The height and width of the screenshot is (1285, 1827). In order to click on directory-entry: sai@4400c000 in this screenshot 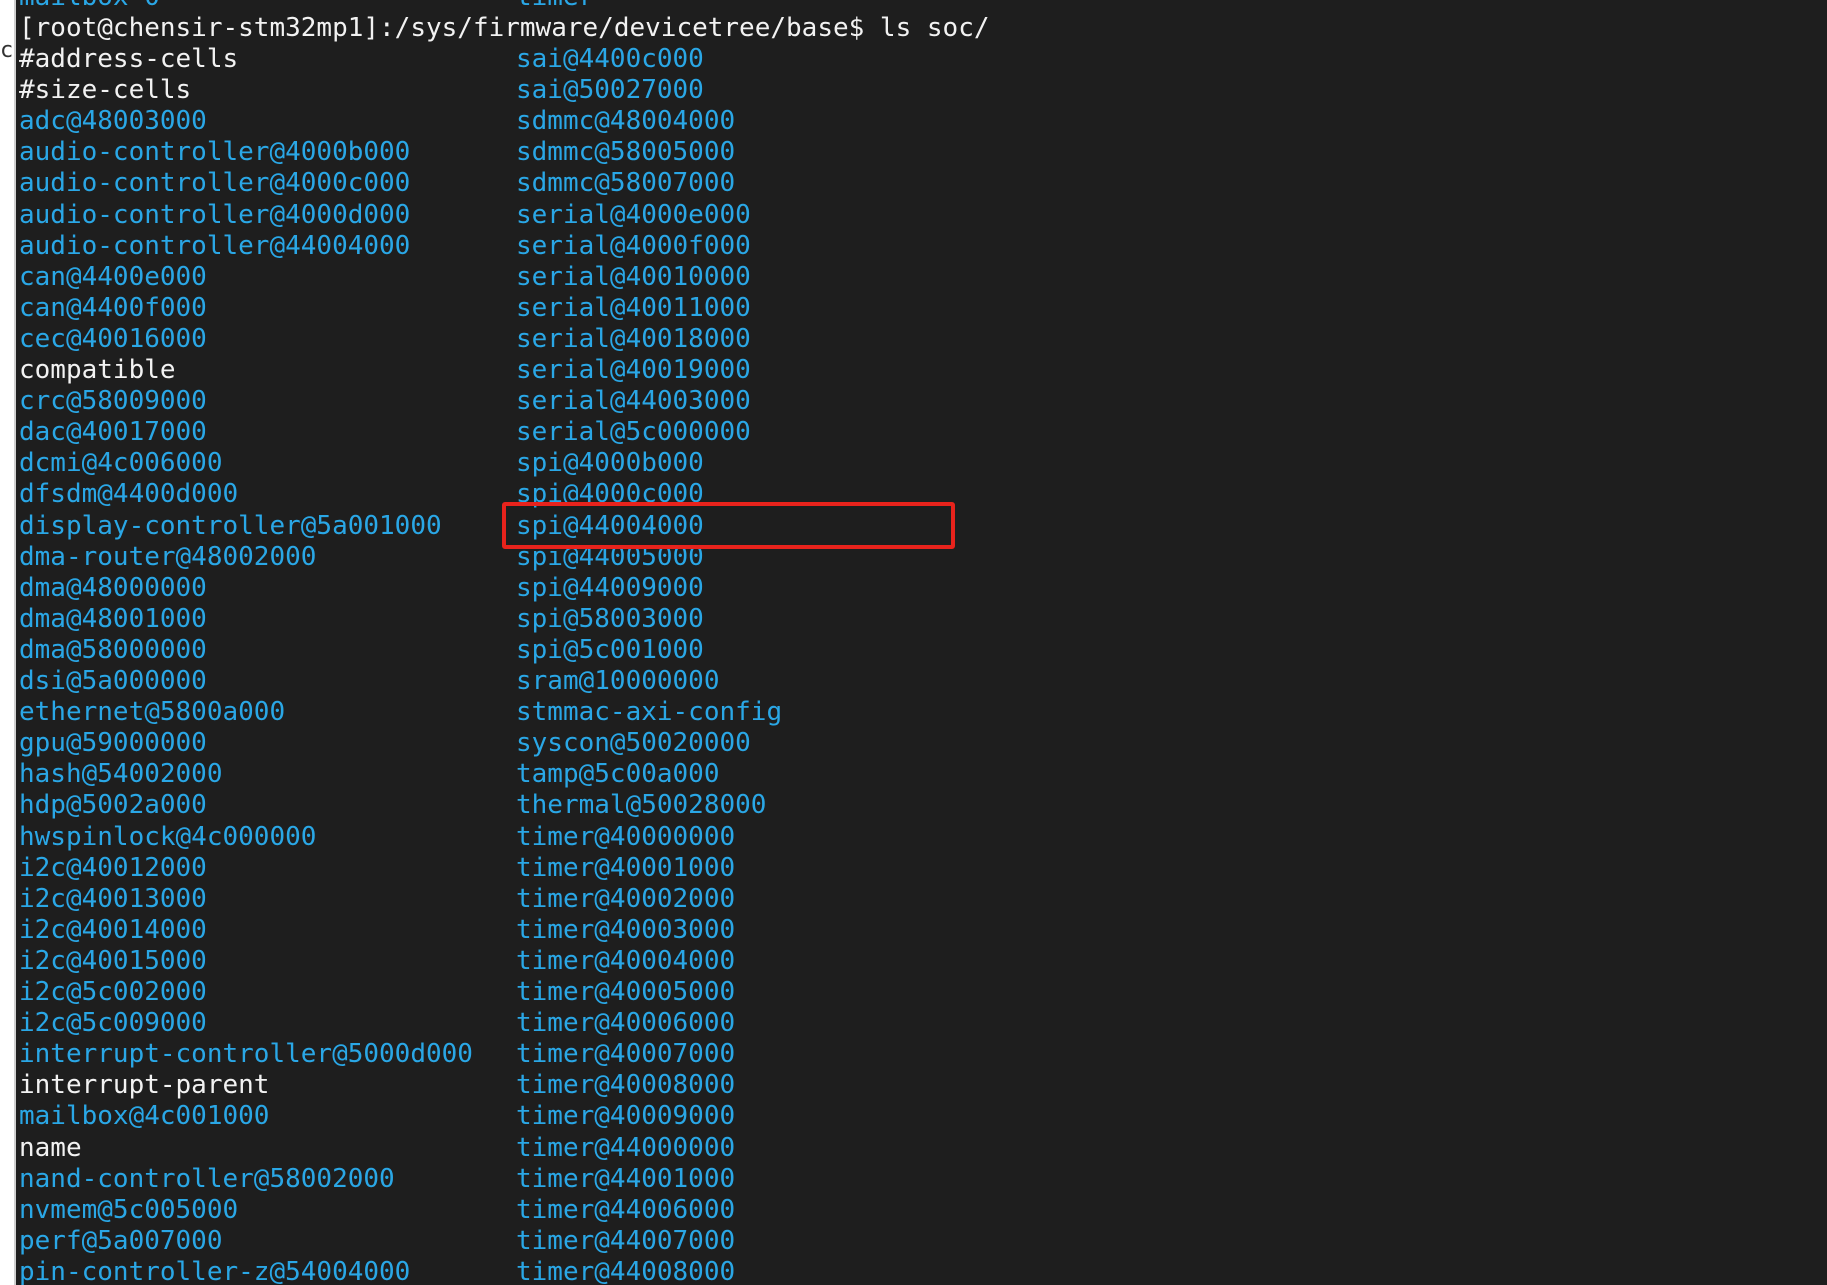, I will do `click(610, 59)`.